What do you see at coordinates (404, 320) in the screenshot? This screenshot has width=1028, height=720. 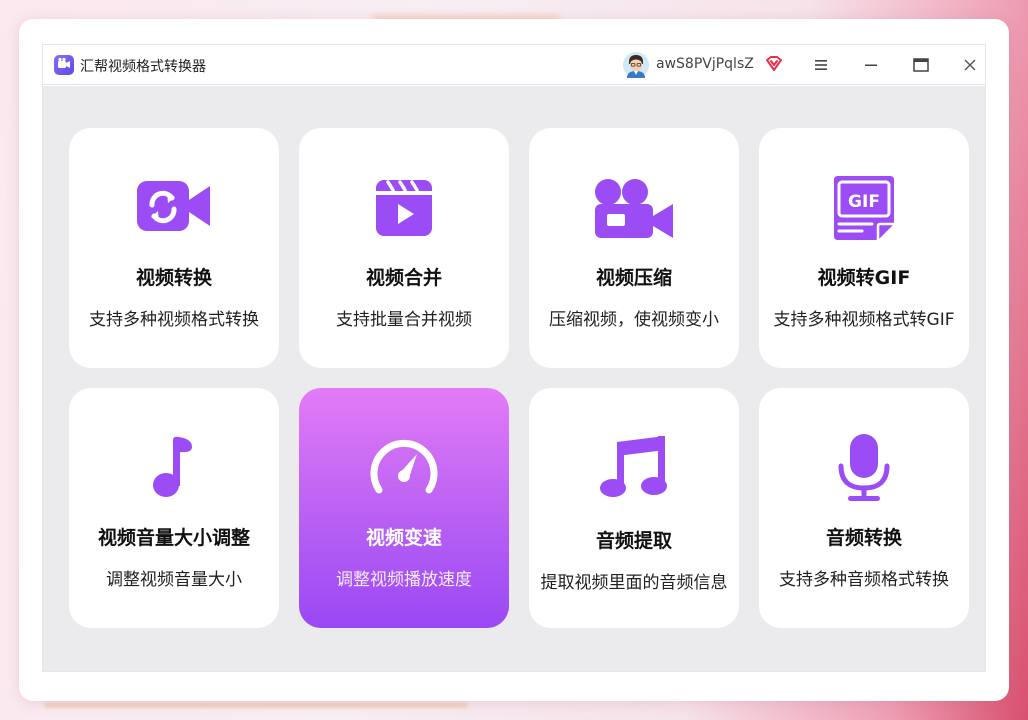 I see `tool-description: 支持批量合并视频` at bounding box center [404, 320].